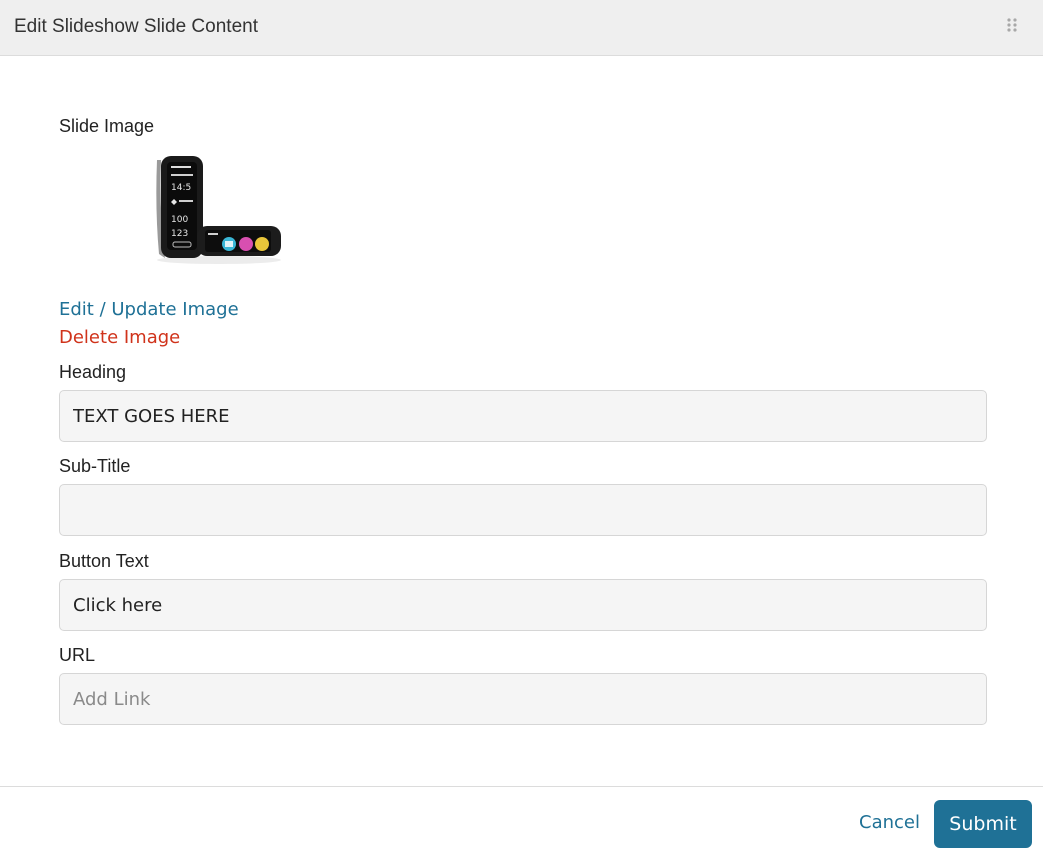 The width and height of the screenshot is (1043, 857). I want to click on edit-update-image-link: Edit / Update Image, so click(149, 310).